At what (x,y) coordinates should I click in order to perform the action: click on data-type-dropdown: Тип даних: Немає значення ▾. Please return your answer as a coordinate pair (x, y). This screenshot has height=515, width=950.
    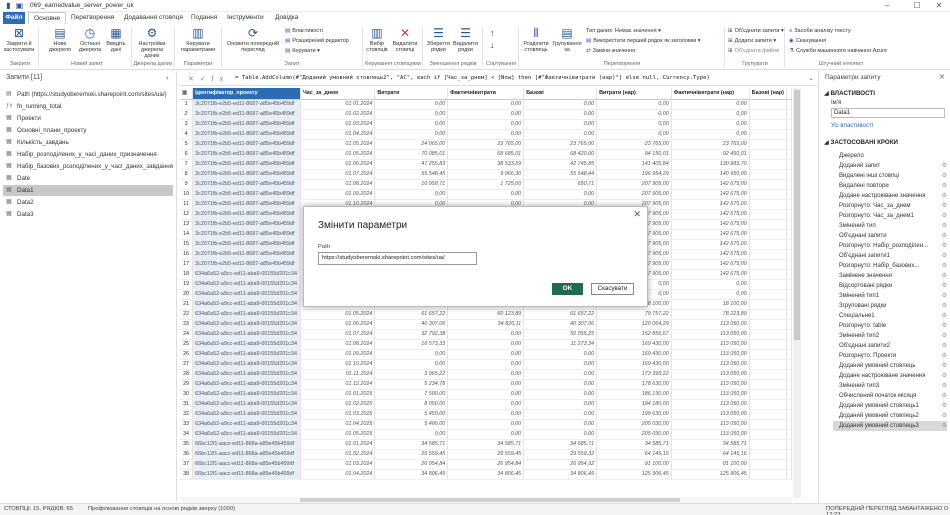
    Looking at the image, I should click on (623, 31).